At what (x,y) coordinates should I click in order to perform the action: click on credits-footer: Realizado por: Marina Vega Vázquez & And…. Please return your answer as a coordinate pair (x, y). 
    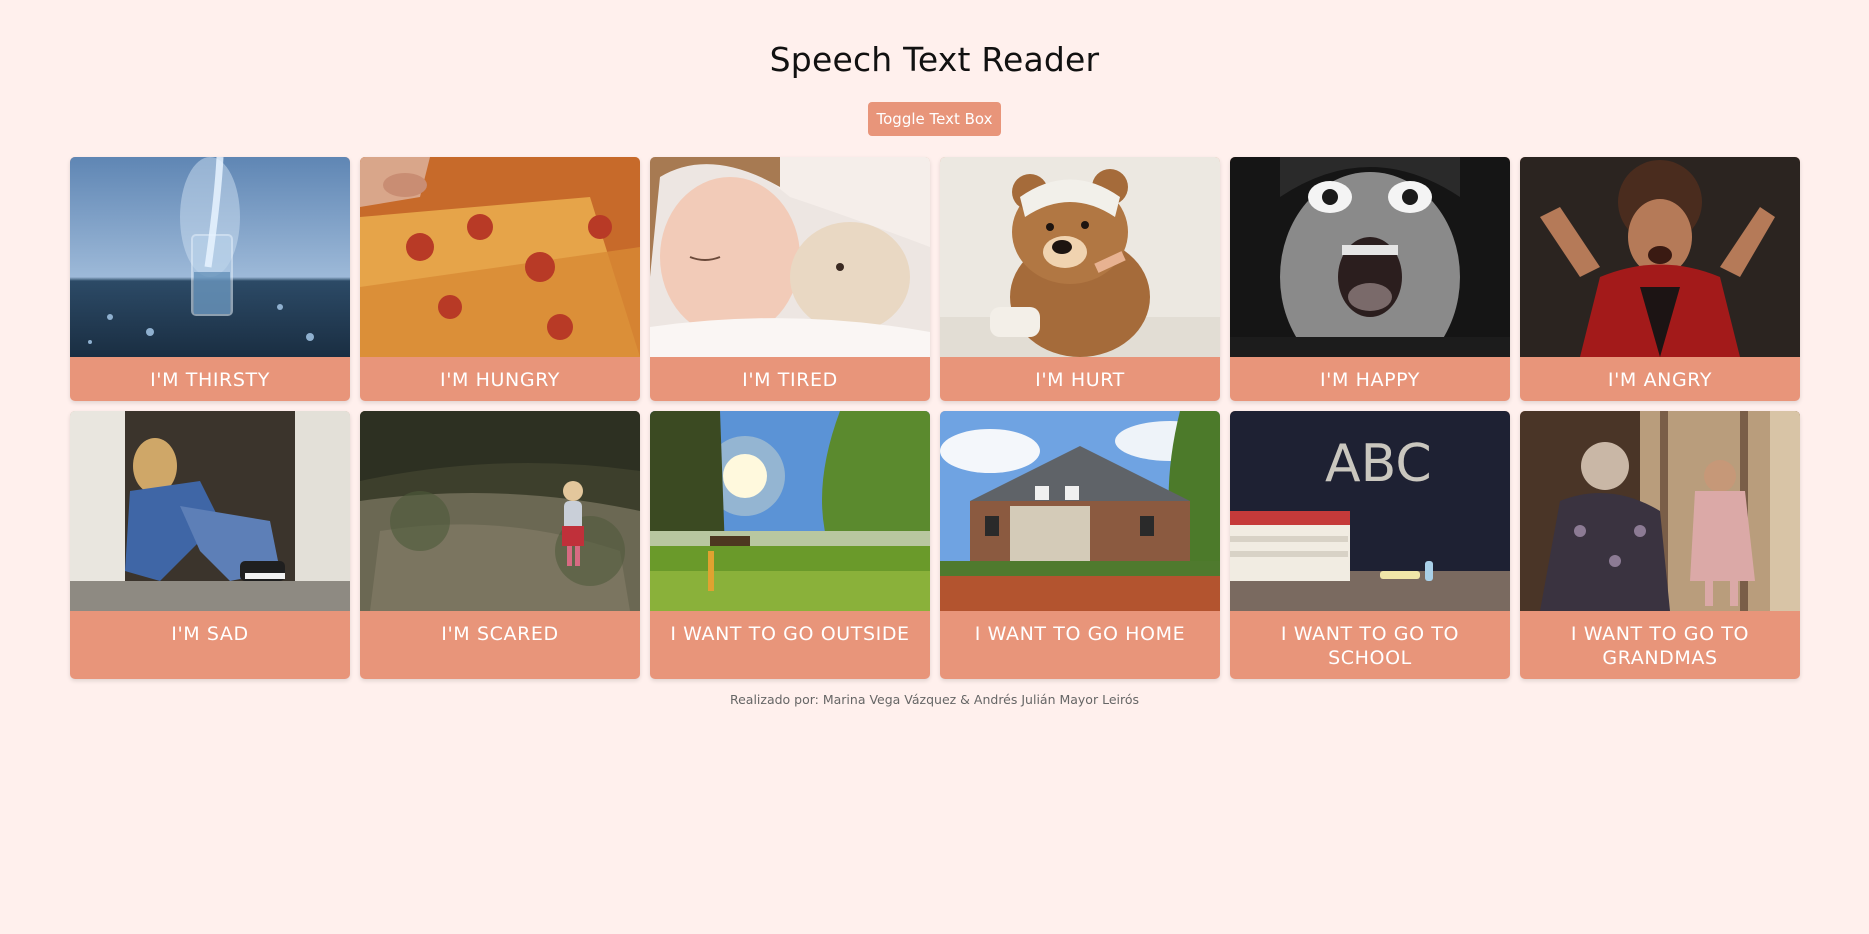
    Looking at the image, I should click on (934, 699).